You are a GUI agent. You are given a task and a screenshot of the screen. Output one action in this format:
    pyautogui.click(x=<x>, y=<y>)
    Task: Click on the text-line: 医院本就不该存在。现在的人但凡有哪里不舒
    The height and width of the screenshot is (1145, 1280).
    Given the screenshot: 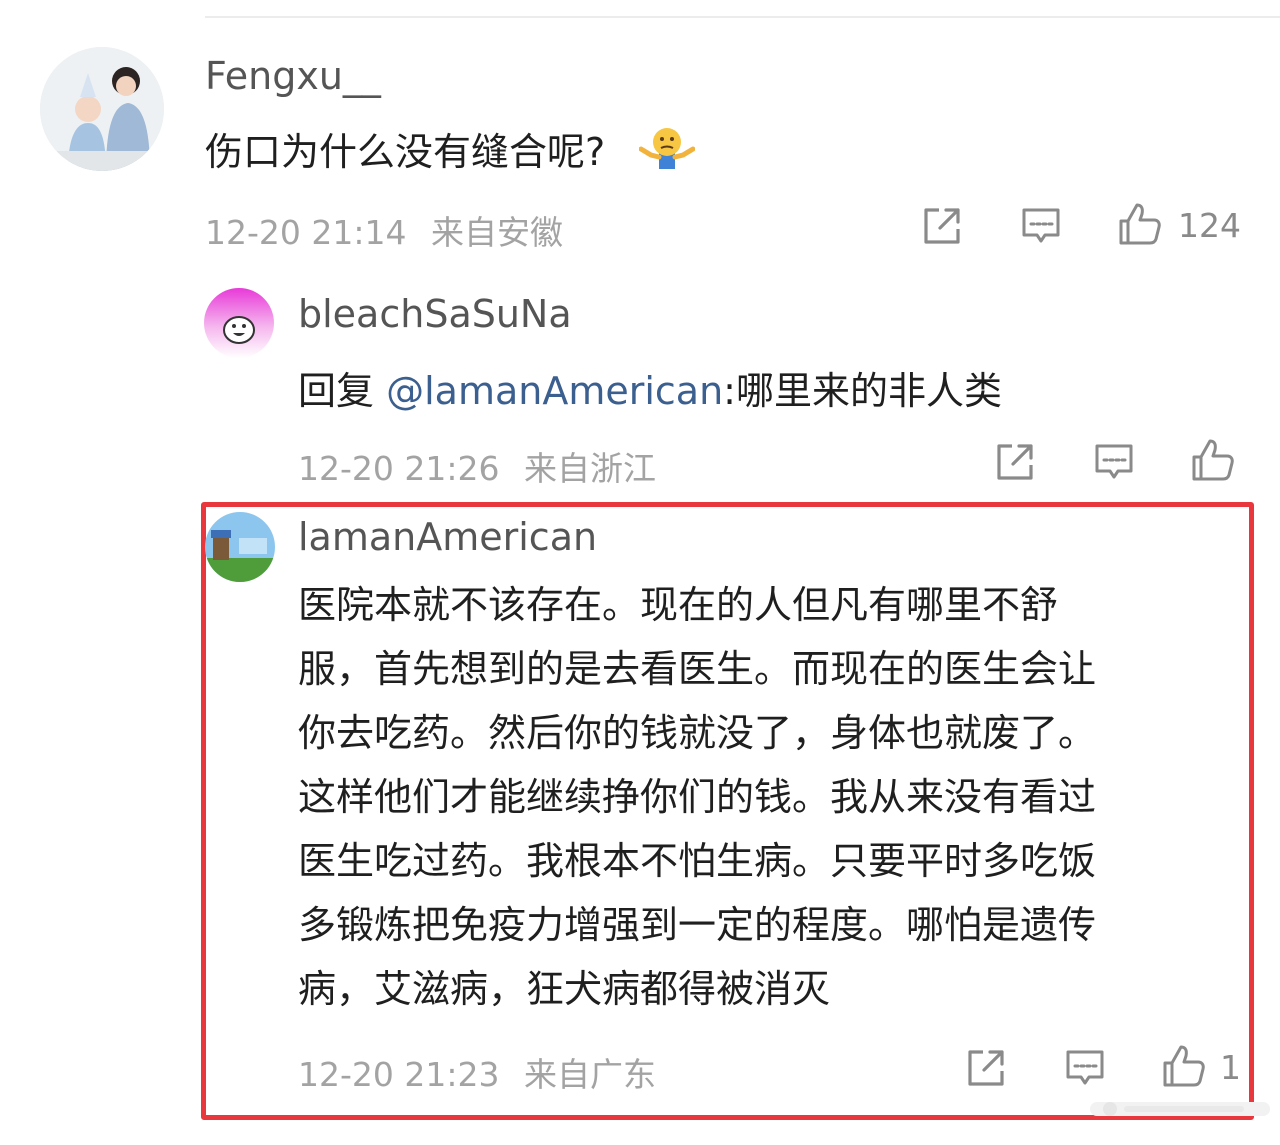 What is the action you would take?
    pyautogui.click(x=678, y=605)
    